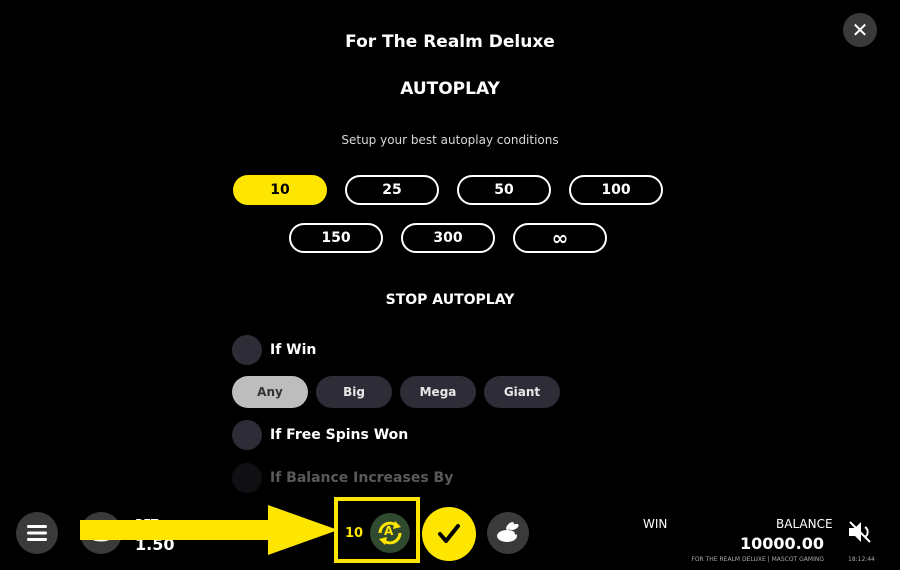 The image size is (900, 570). Describe the element at coordinates (804, 524) in the screenshot. I see `balance-label: BALANCE` at that location.